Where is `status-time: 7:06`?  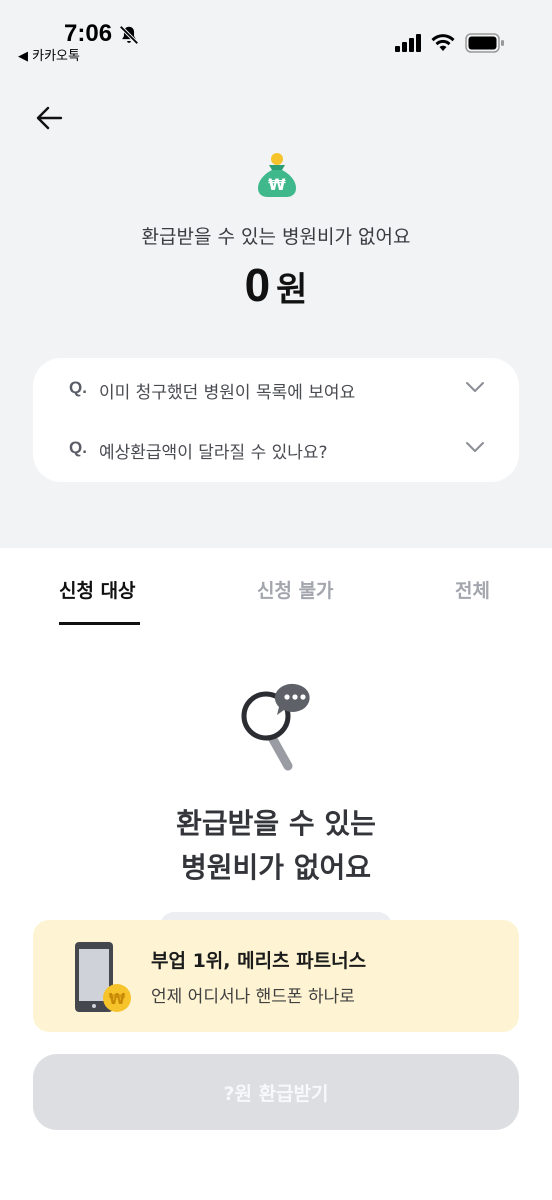
status-time: 7:06 is located at coordinates (88, 33).